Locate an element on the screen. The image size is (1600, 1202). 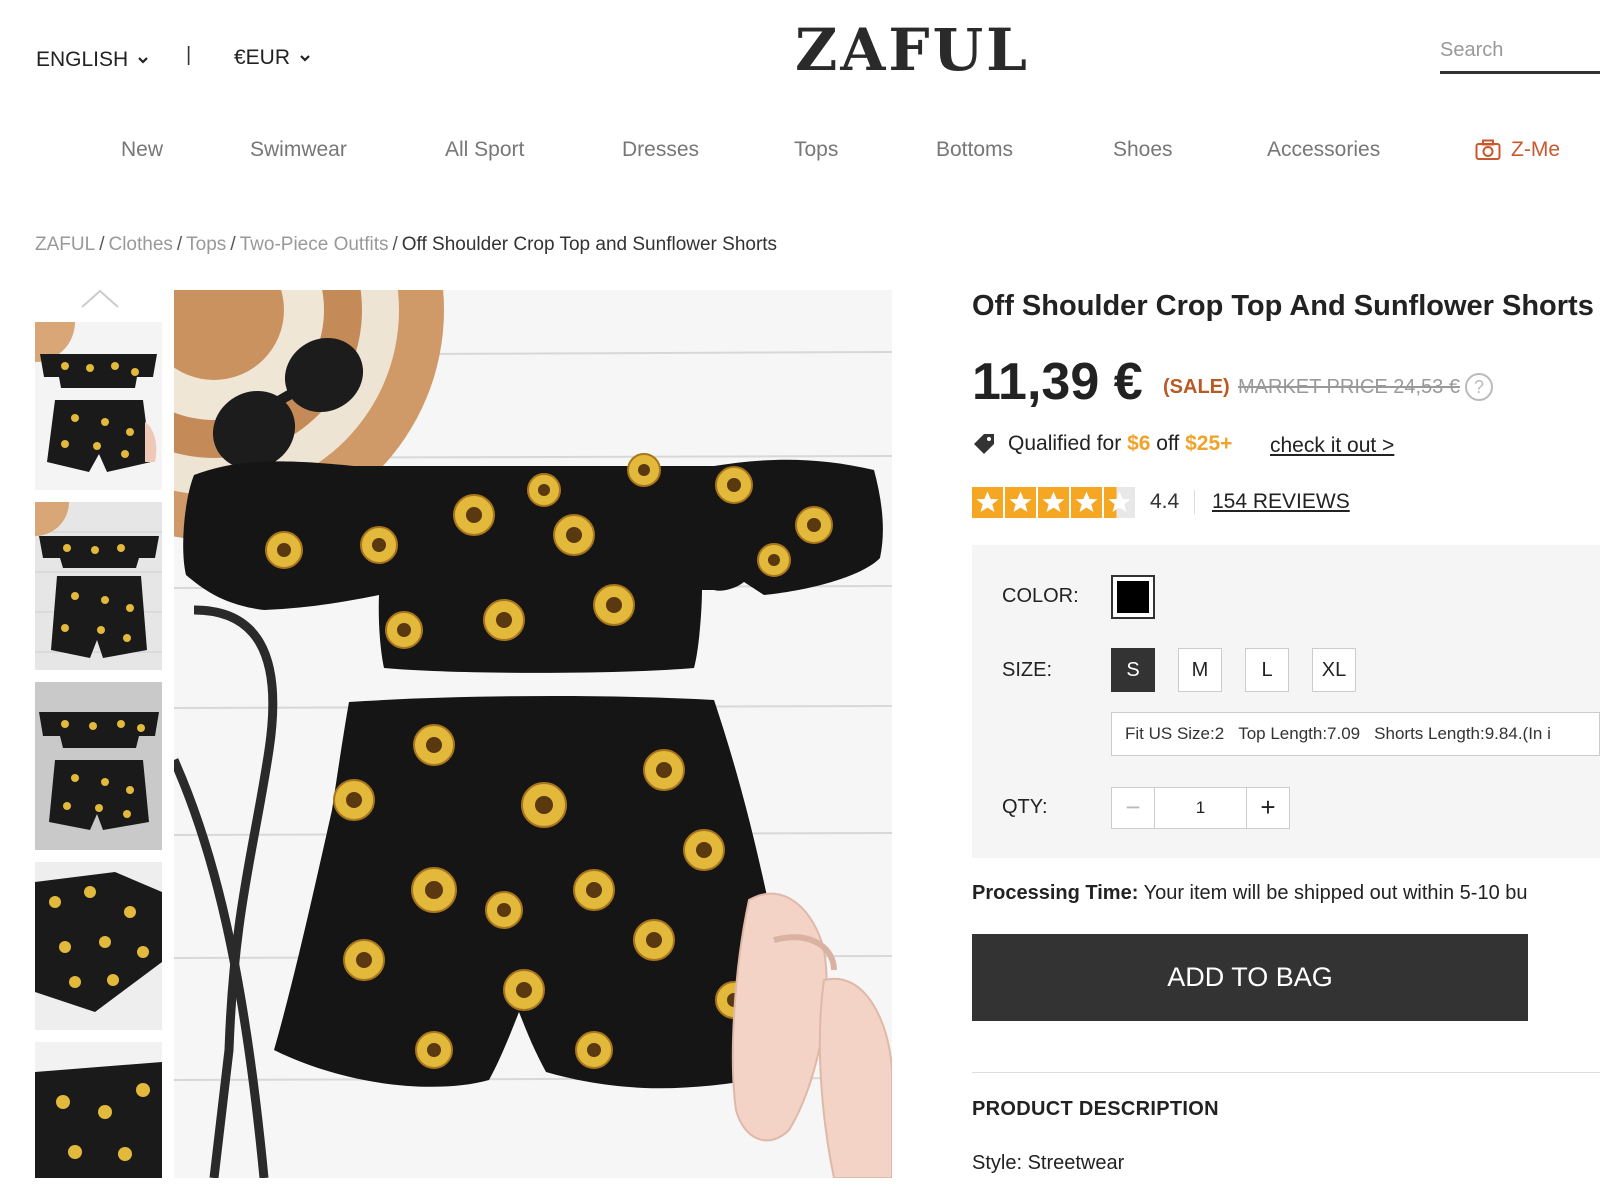
quantity-stepper: − + is located at coordinates (1200, 808).